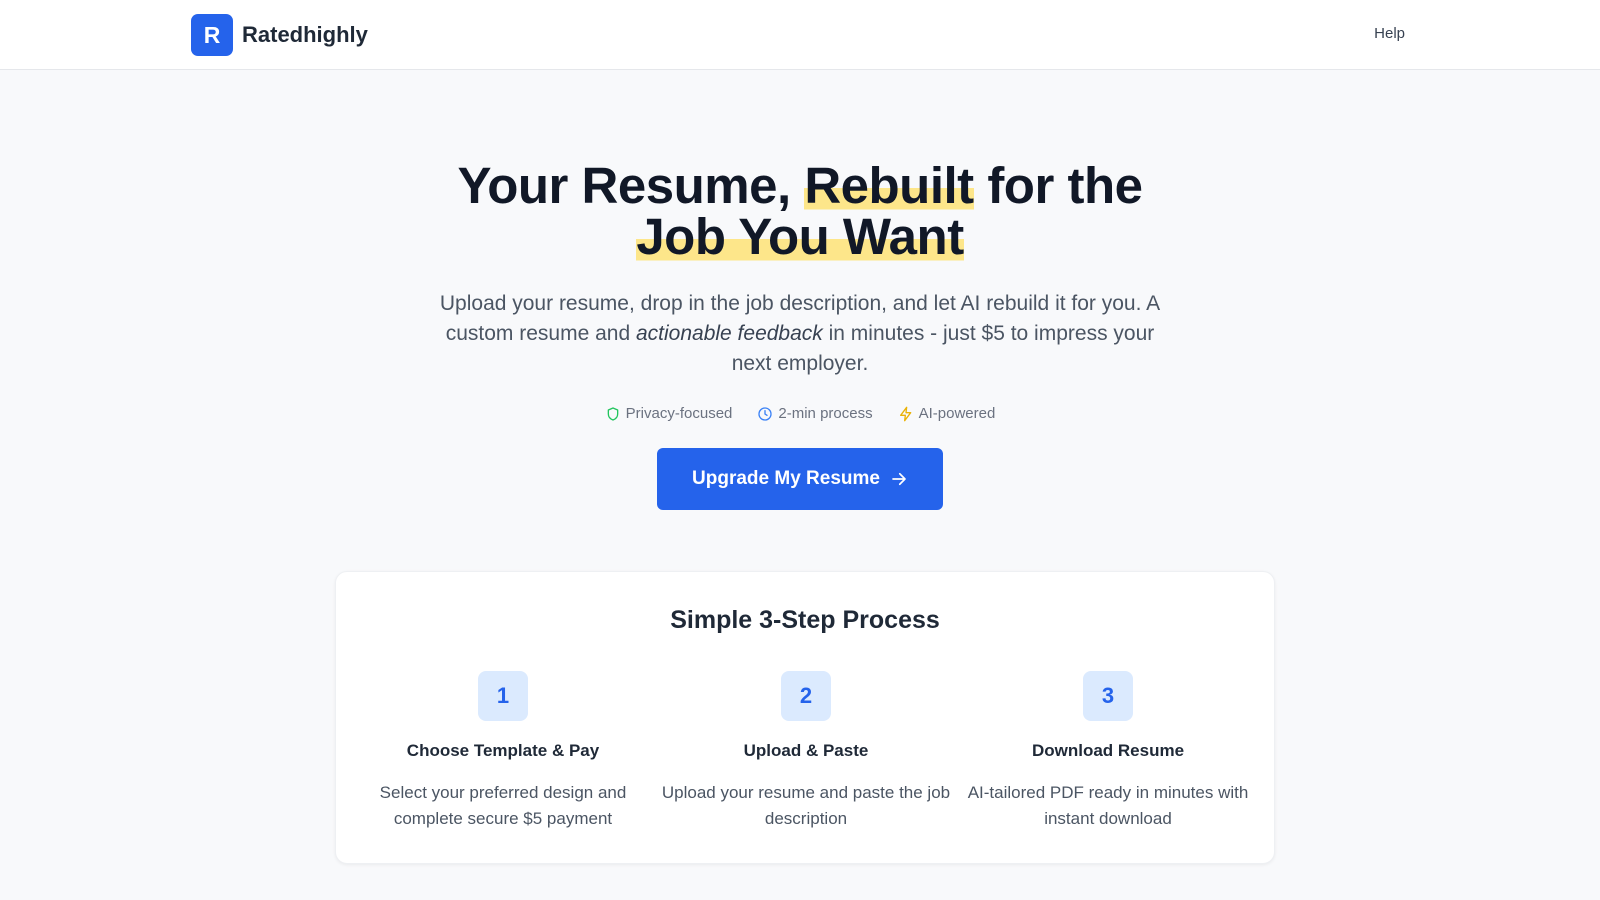 Image resolution: width=1600 pixels, height=900 pixels. I want to click on feature-badges: Privacy-focused 2-min process AI-powered, so click(800, 413).